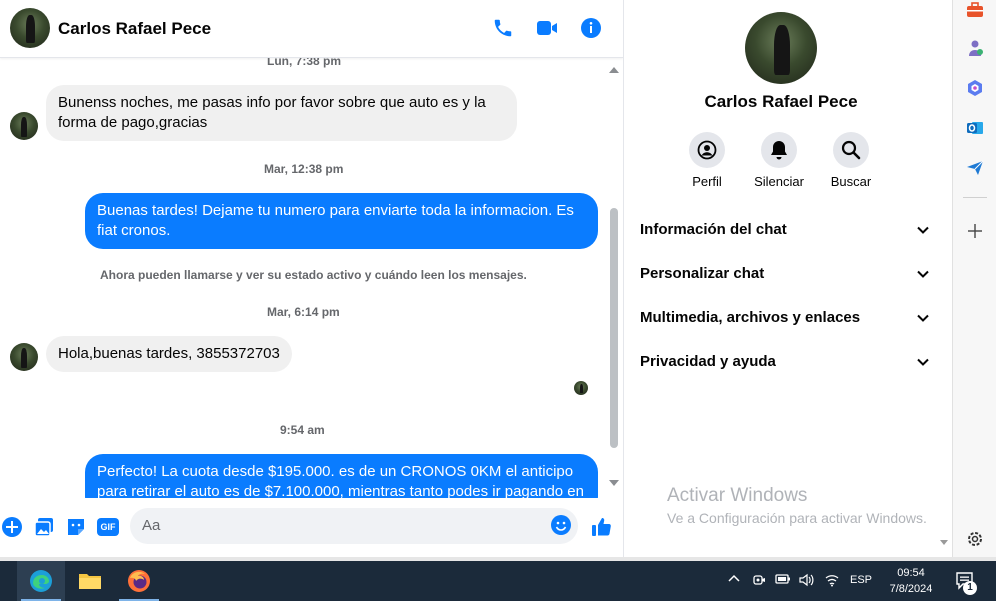 This screenshot has height=601, width=996. I want to click on section-chat-info: Información del chat, so click(785, 231).